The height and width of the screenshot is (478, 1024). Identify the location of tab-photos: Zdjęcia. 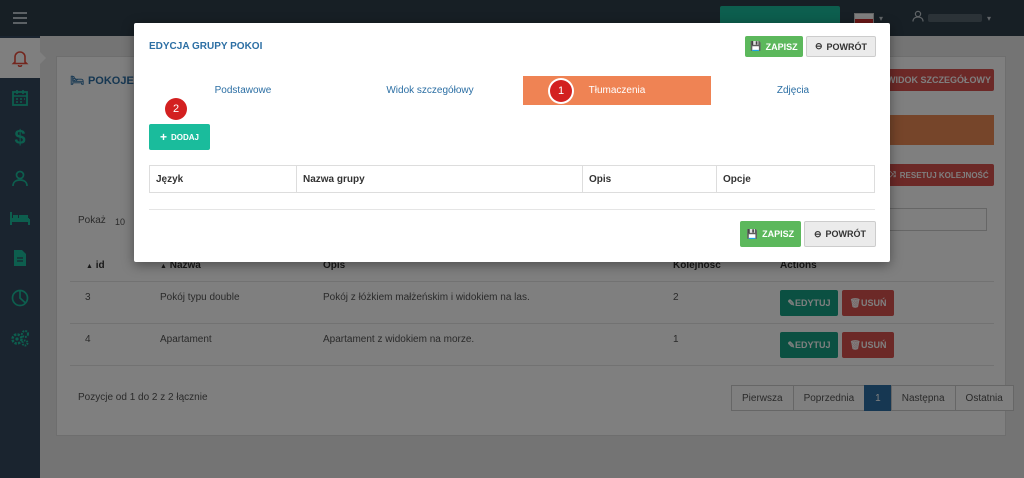
(793, 90).